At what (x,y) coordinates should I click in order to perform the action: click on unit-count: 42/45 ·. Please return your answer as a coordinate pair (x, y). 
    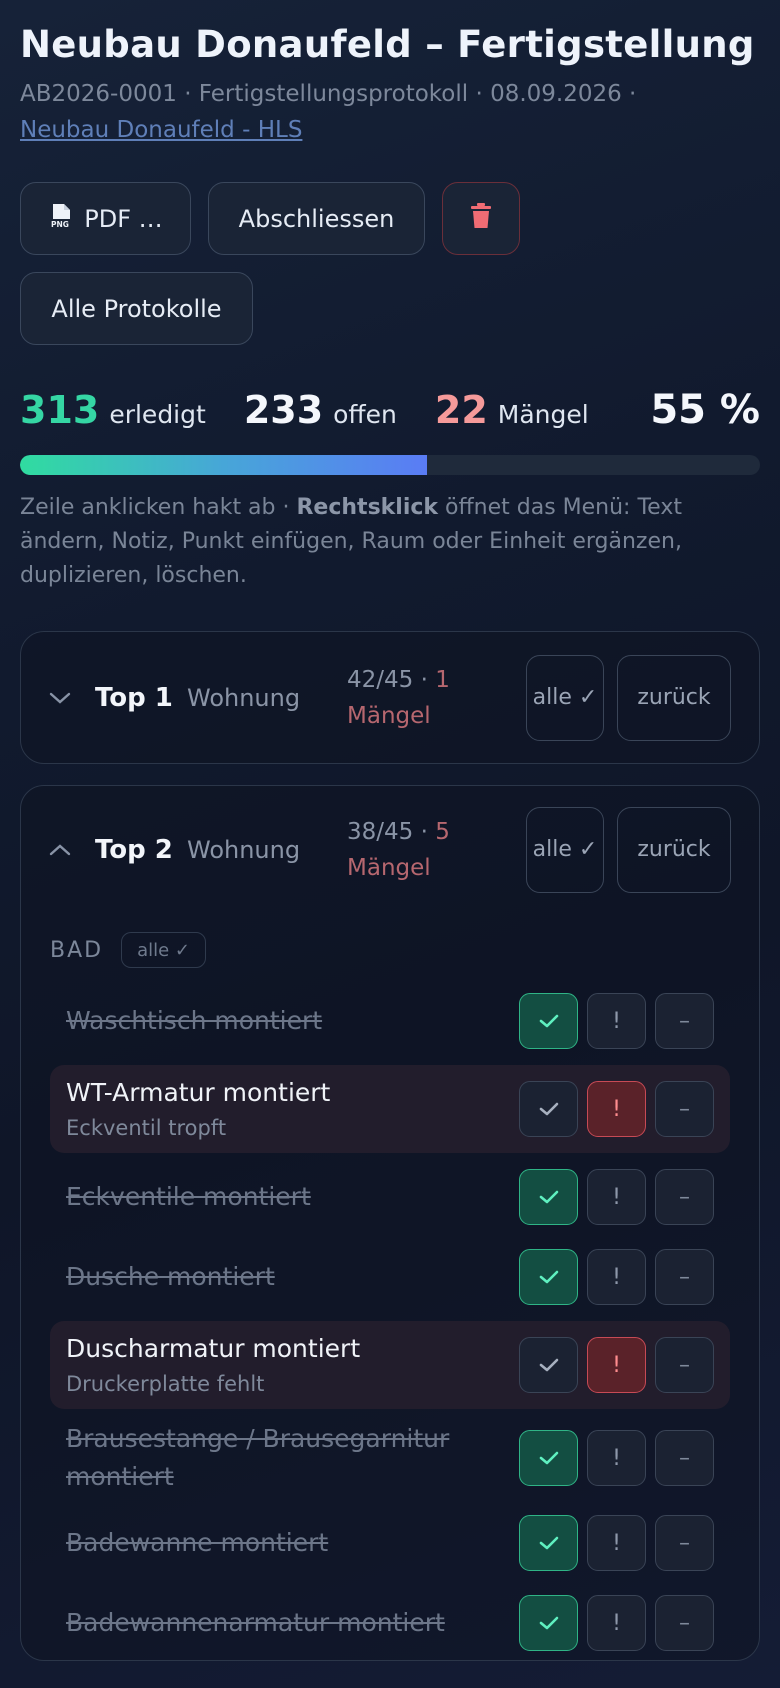
    Looking at the image, I should click on (391, 679).